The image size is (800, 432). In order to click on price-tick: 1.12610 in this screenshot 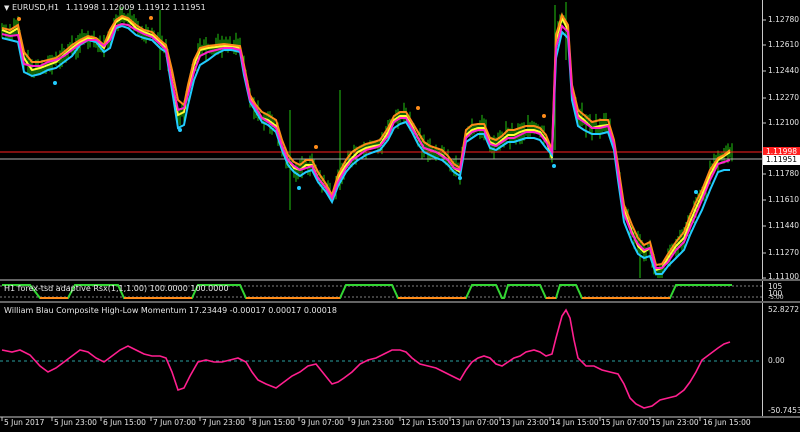, I will do `click(784, 44)`.